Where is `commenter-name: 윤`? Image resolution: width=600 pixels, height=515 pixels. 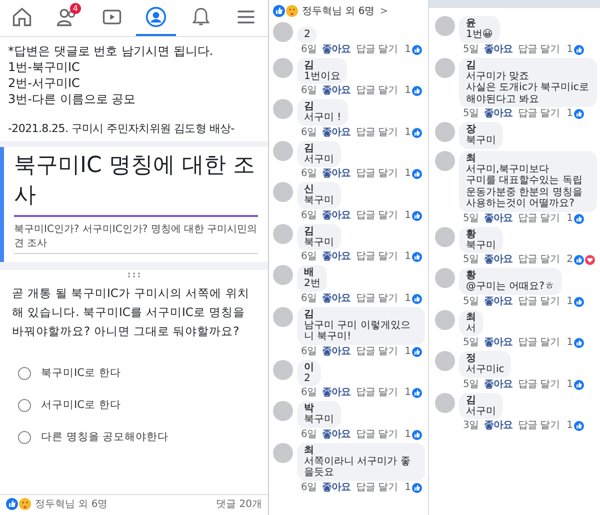
commenter-name: 윤 is located at coordinates (479, 23).